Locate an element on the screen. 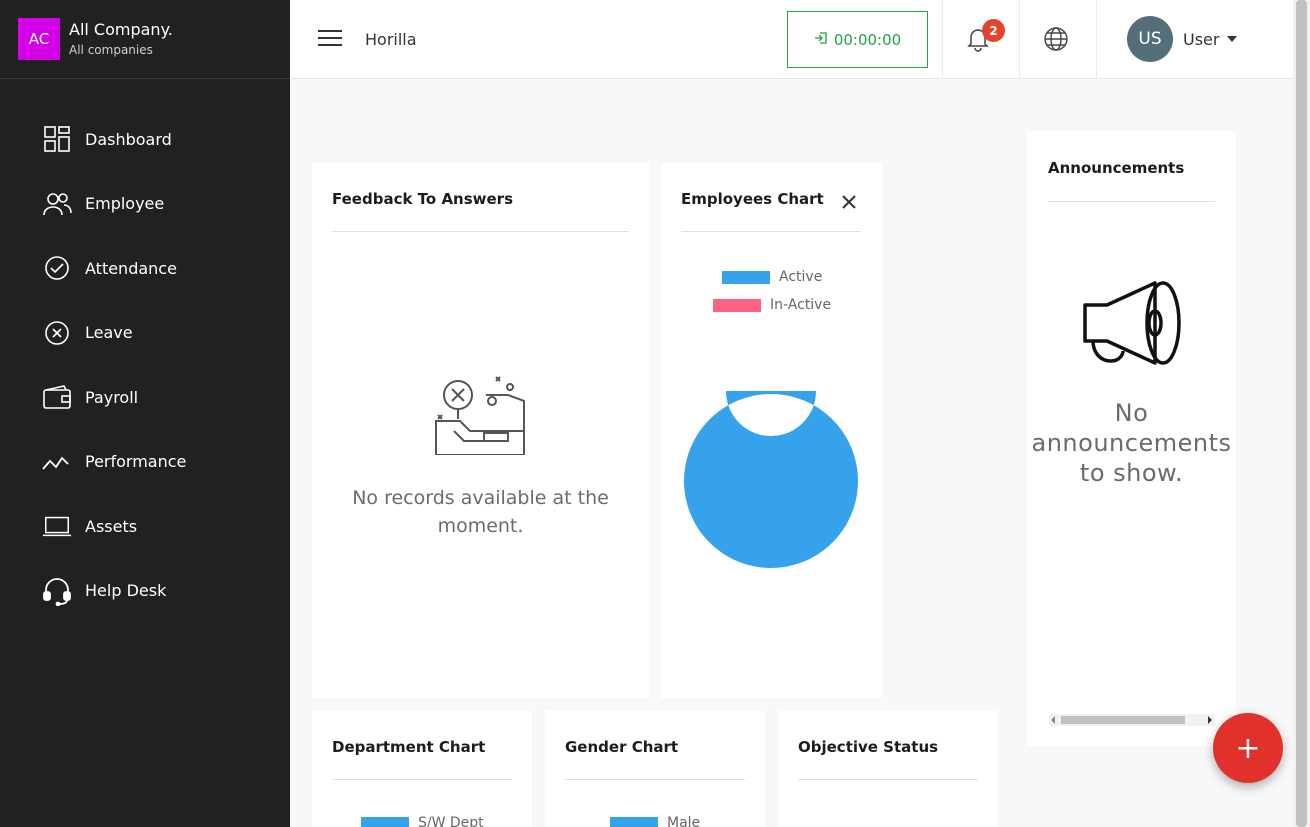 This screenshot has height=827, width=1310. empty-message: No announcements to show. is located at coordinates (1131, 443).